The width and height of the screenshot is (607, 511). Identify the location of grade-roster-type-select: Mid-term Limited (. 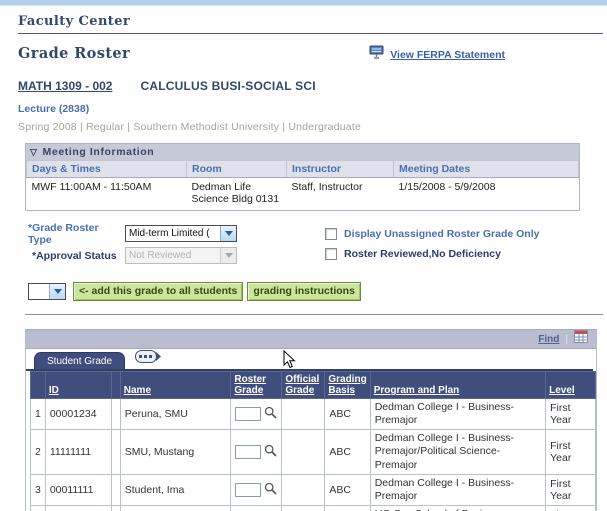
(181, 233).